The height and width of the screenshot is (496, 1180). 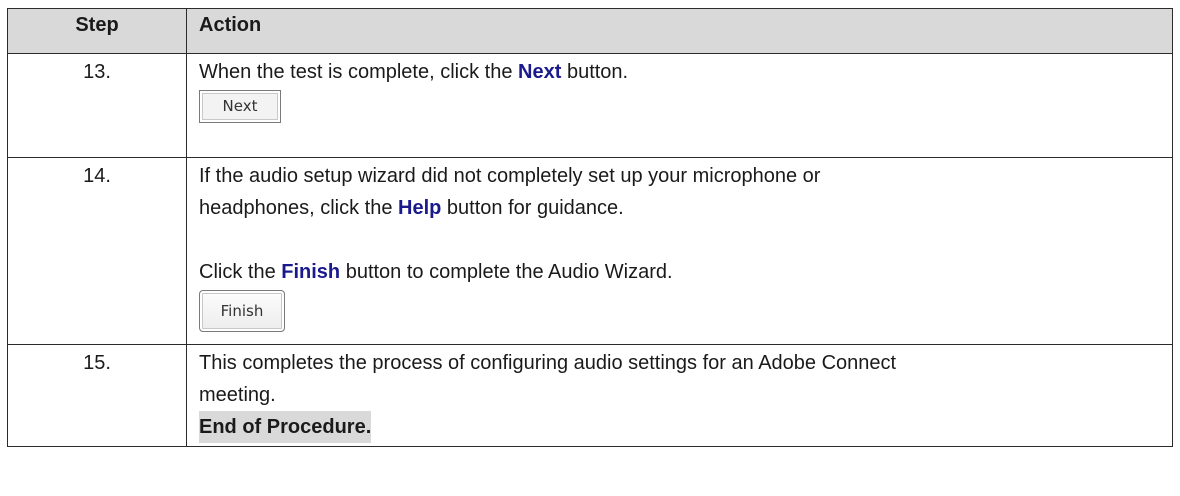 What do you see at coordinates (97, 395) in the screenshot?
I see `step-number: 15.` at bounding box center [97, 395].